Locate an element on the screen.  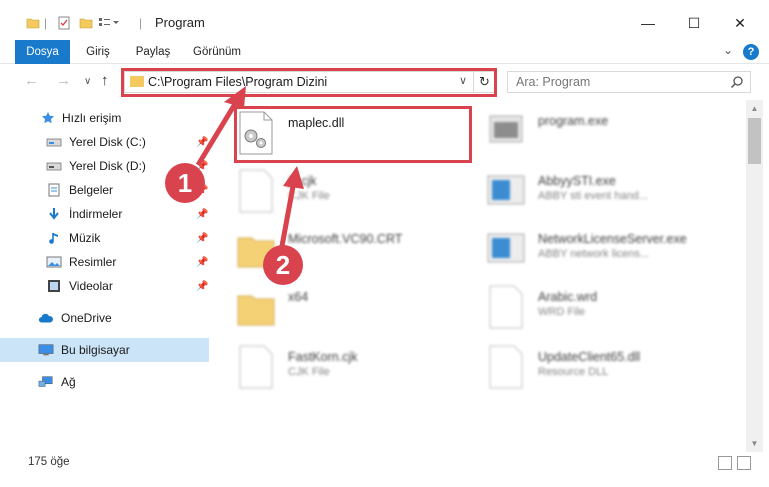
callout-2: 2 is located at coordinates (283, 265).